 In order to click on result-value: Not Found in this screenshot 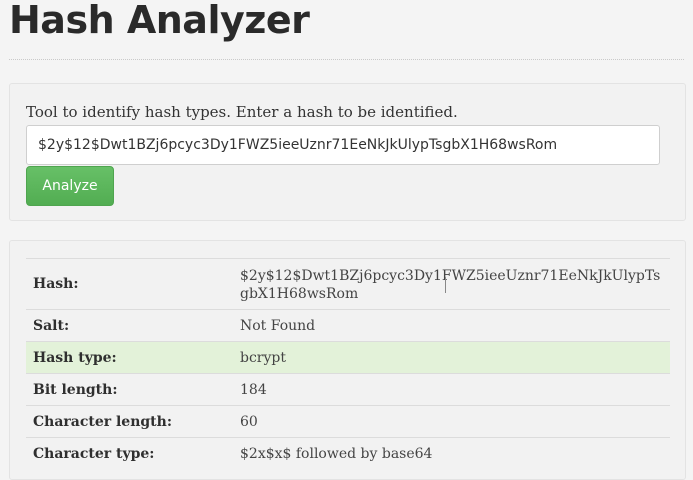, I will do `click(451, 325)`.